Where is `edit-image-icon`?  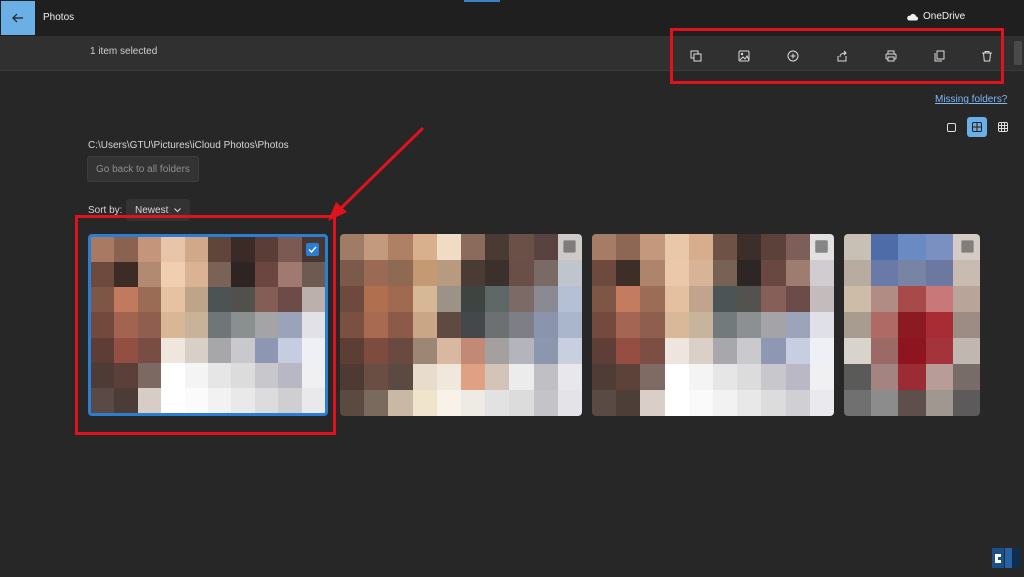 edit-image-icon is located at coordinates (744, 56).